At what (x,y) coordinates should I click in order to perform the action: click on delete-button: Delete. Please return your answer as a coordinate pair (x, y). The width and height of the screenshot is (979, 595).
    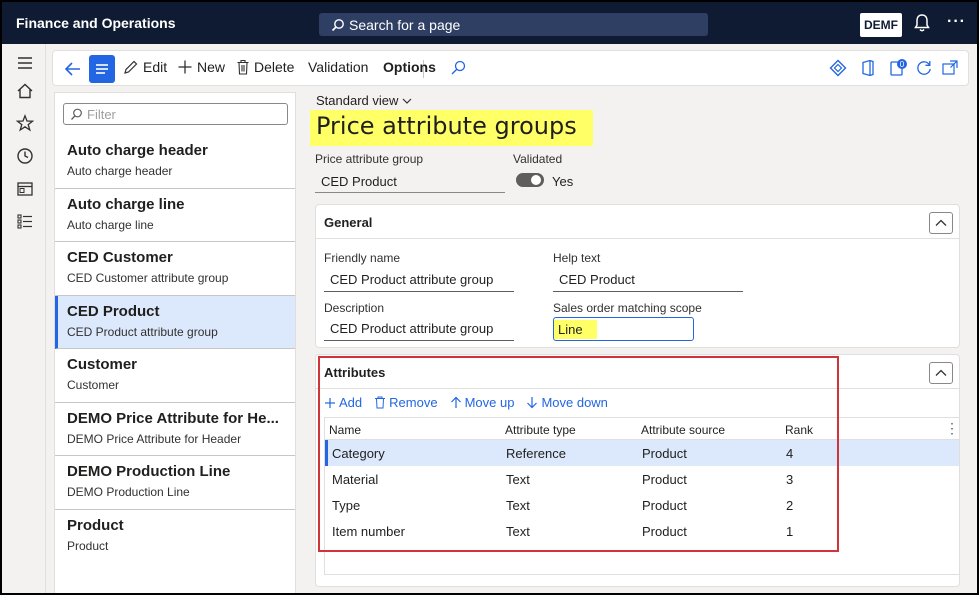
    Looking at the image, I should click on (265, 67).